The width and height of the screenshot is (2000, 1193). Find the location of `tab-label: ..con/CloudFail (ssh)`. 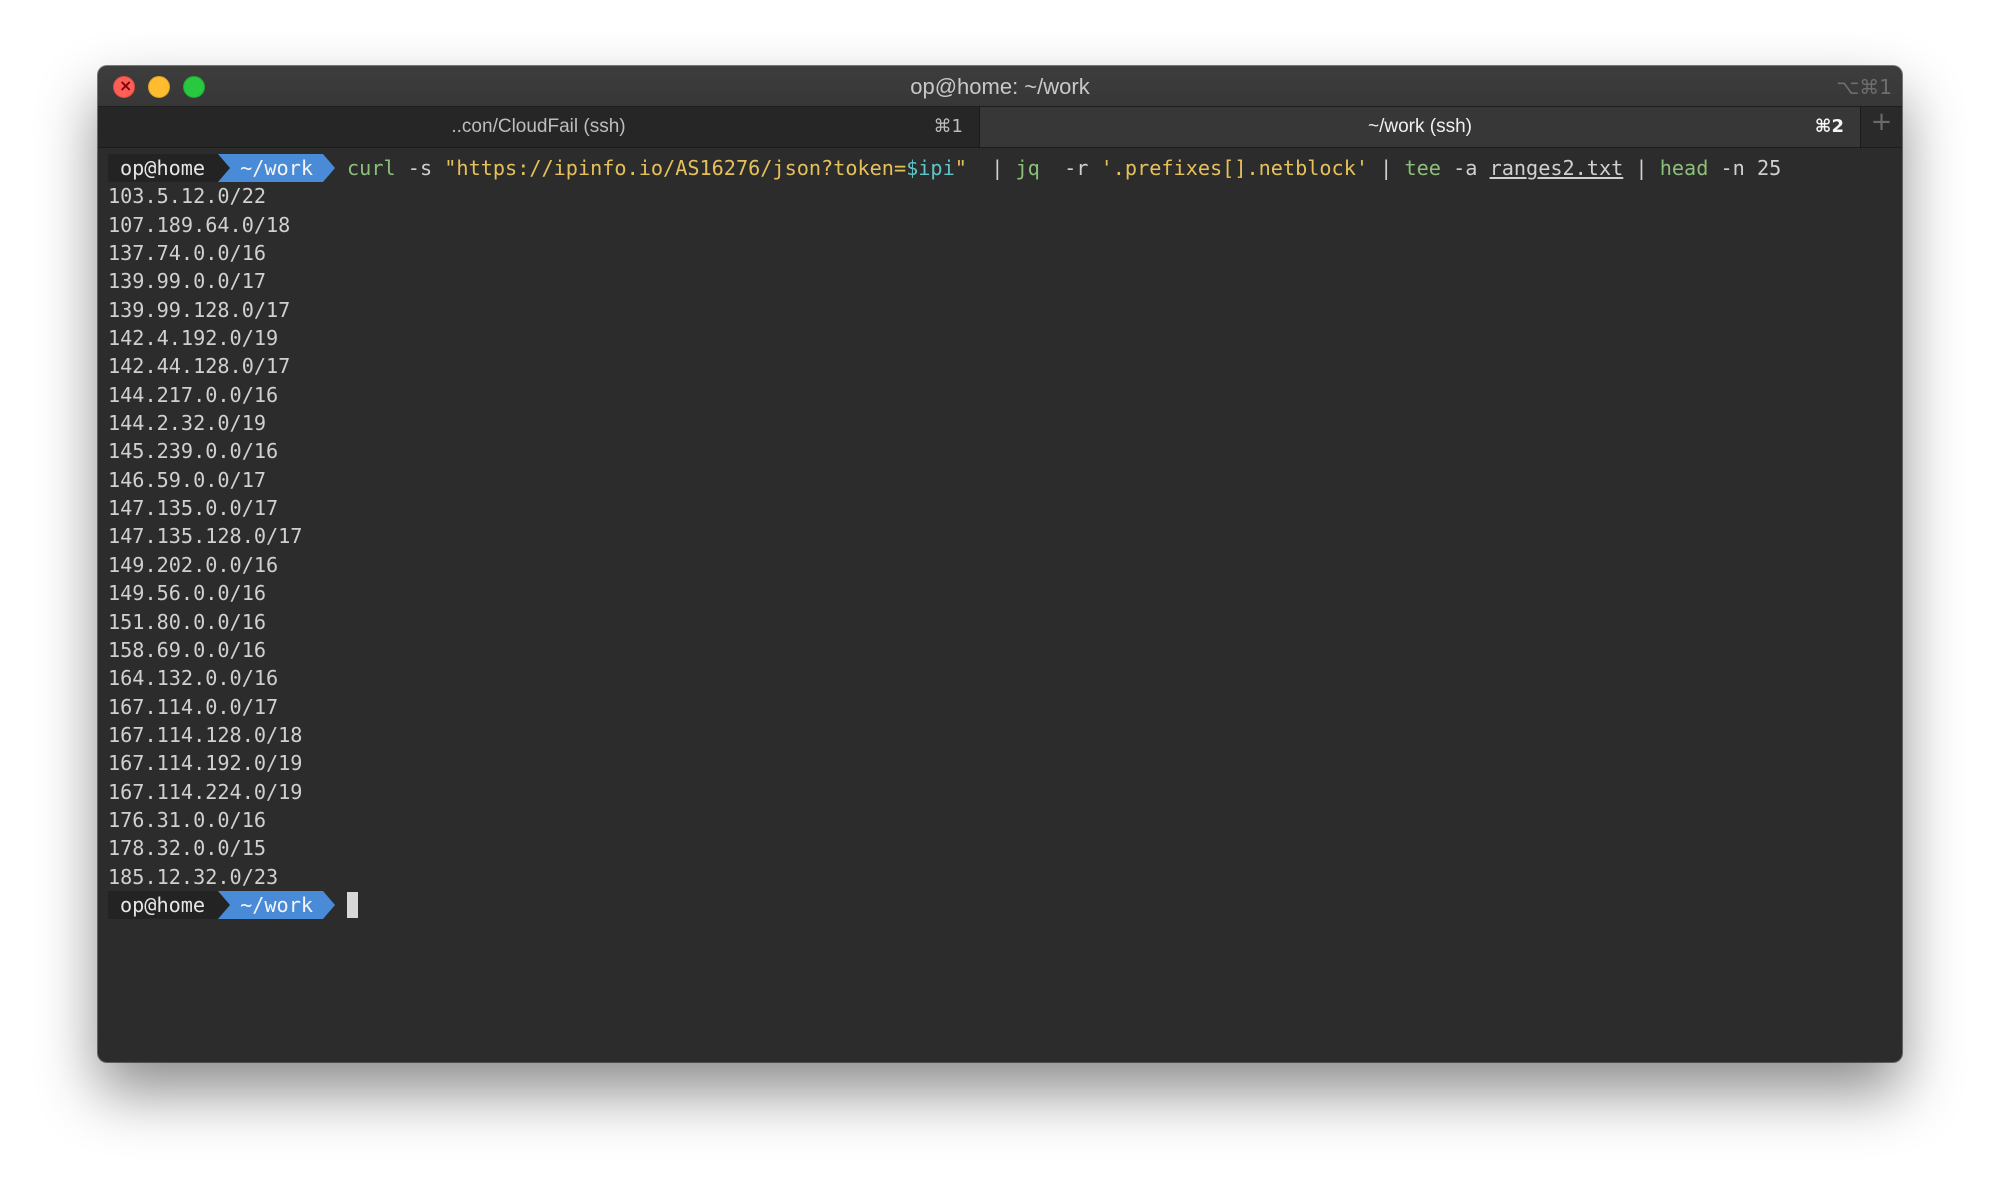

tab-label: ..con/CloudFail (ssh) is located at coordinates (538, 126).